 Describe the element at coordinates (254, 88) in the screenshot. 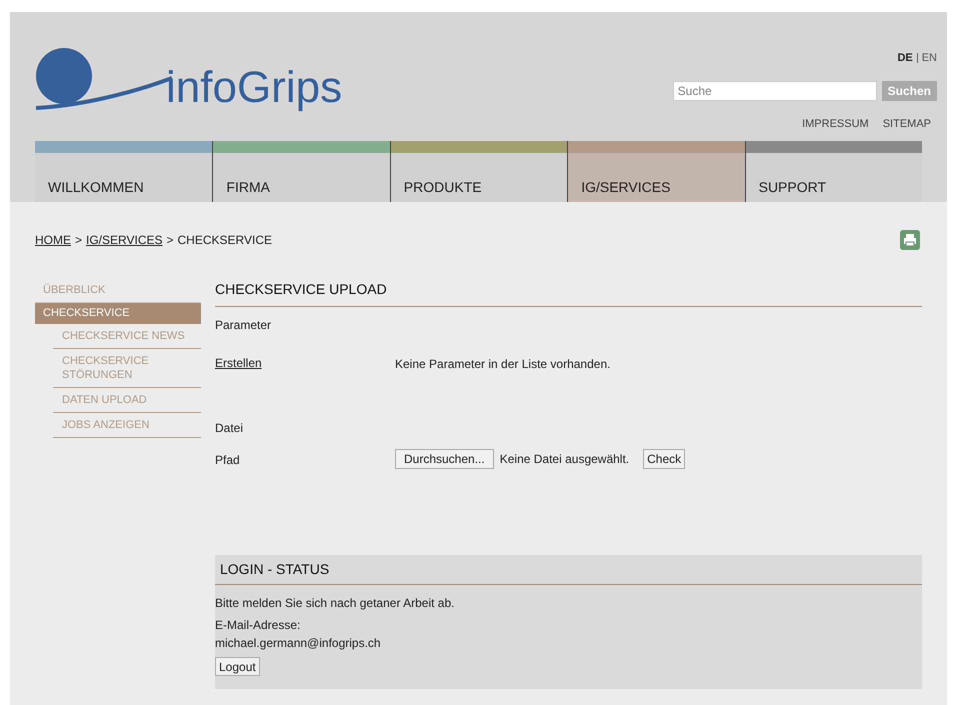

I see `logo-text: infoGrips` at that location.